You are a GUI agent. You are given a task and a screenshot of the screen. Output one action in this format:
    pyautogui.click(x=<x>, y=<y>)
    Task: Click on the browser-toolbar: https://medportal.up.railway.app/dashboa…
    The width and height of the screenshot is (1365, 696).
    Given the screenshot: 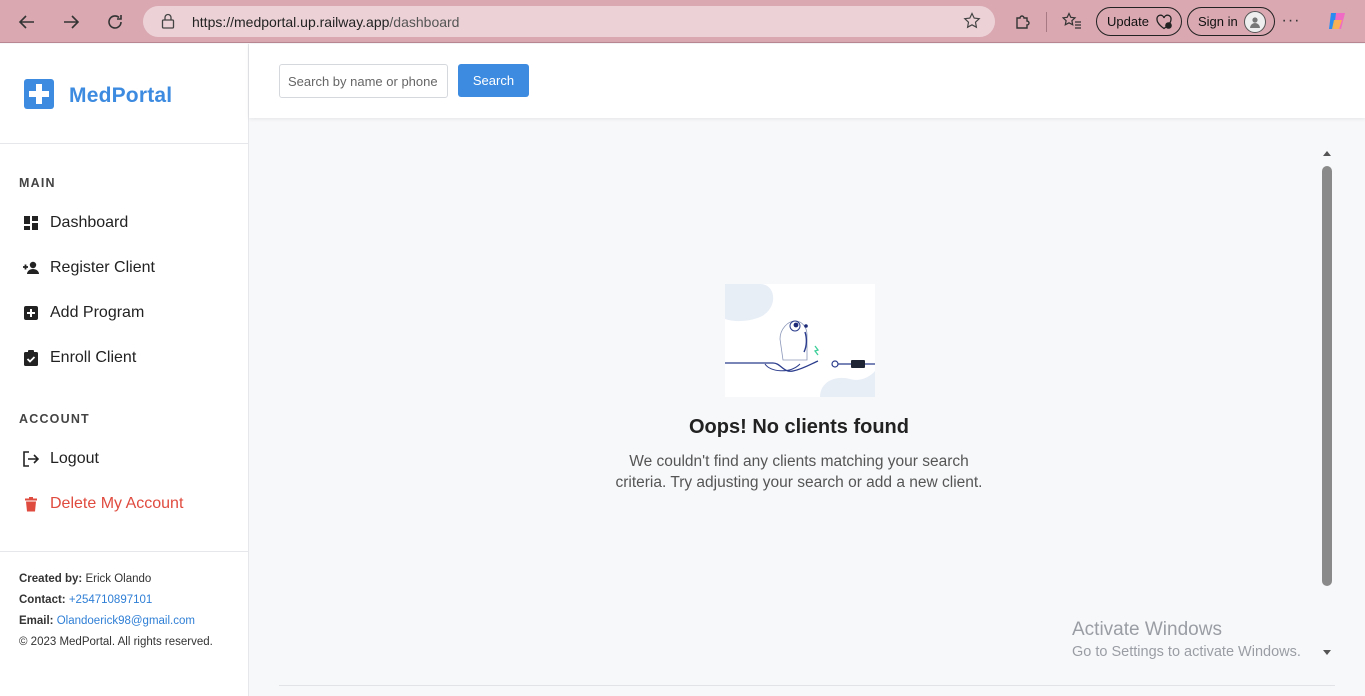 What is the action you would take?
    pyautogui.click(x=682, y=21)
    